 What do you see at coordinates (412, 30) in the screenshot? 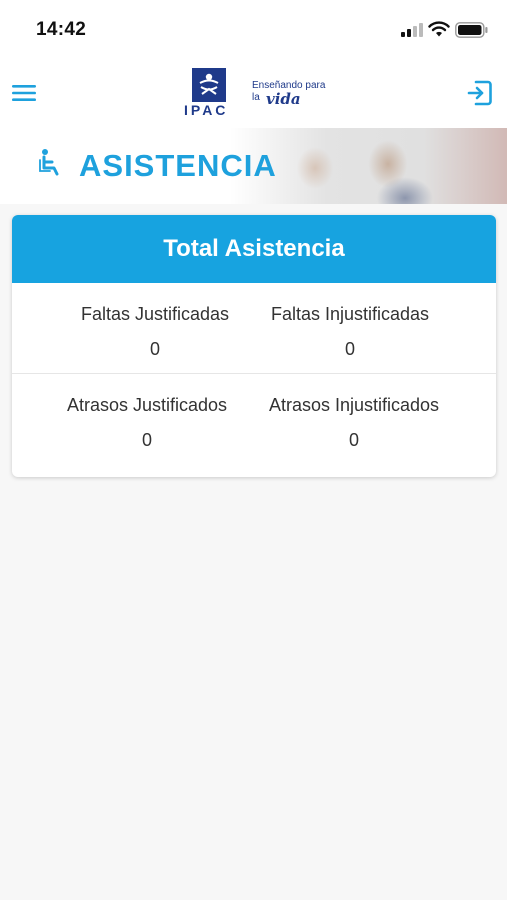
I see `cellular-signal-icon` at bounding box center [412, 30].